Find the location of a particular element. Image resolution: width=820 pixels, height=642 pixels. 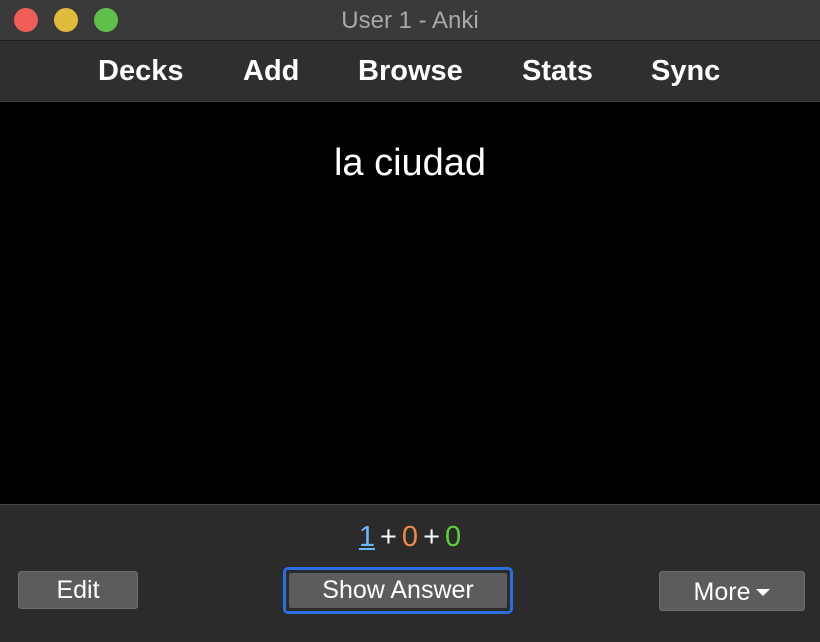

nav-add-link: Add is located at coordinates (271, 71).